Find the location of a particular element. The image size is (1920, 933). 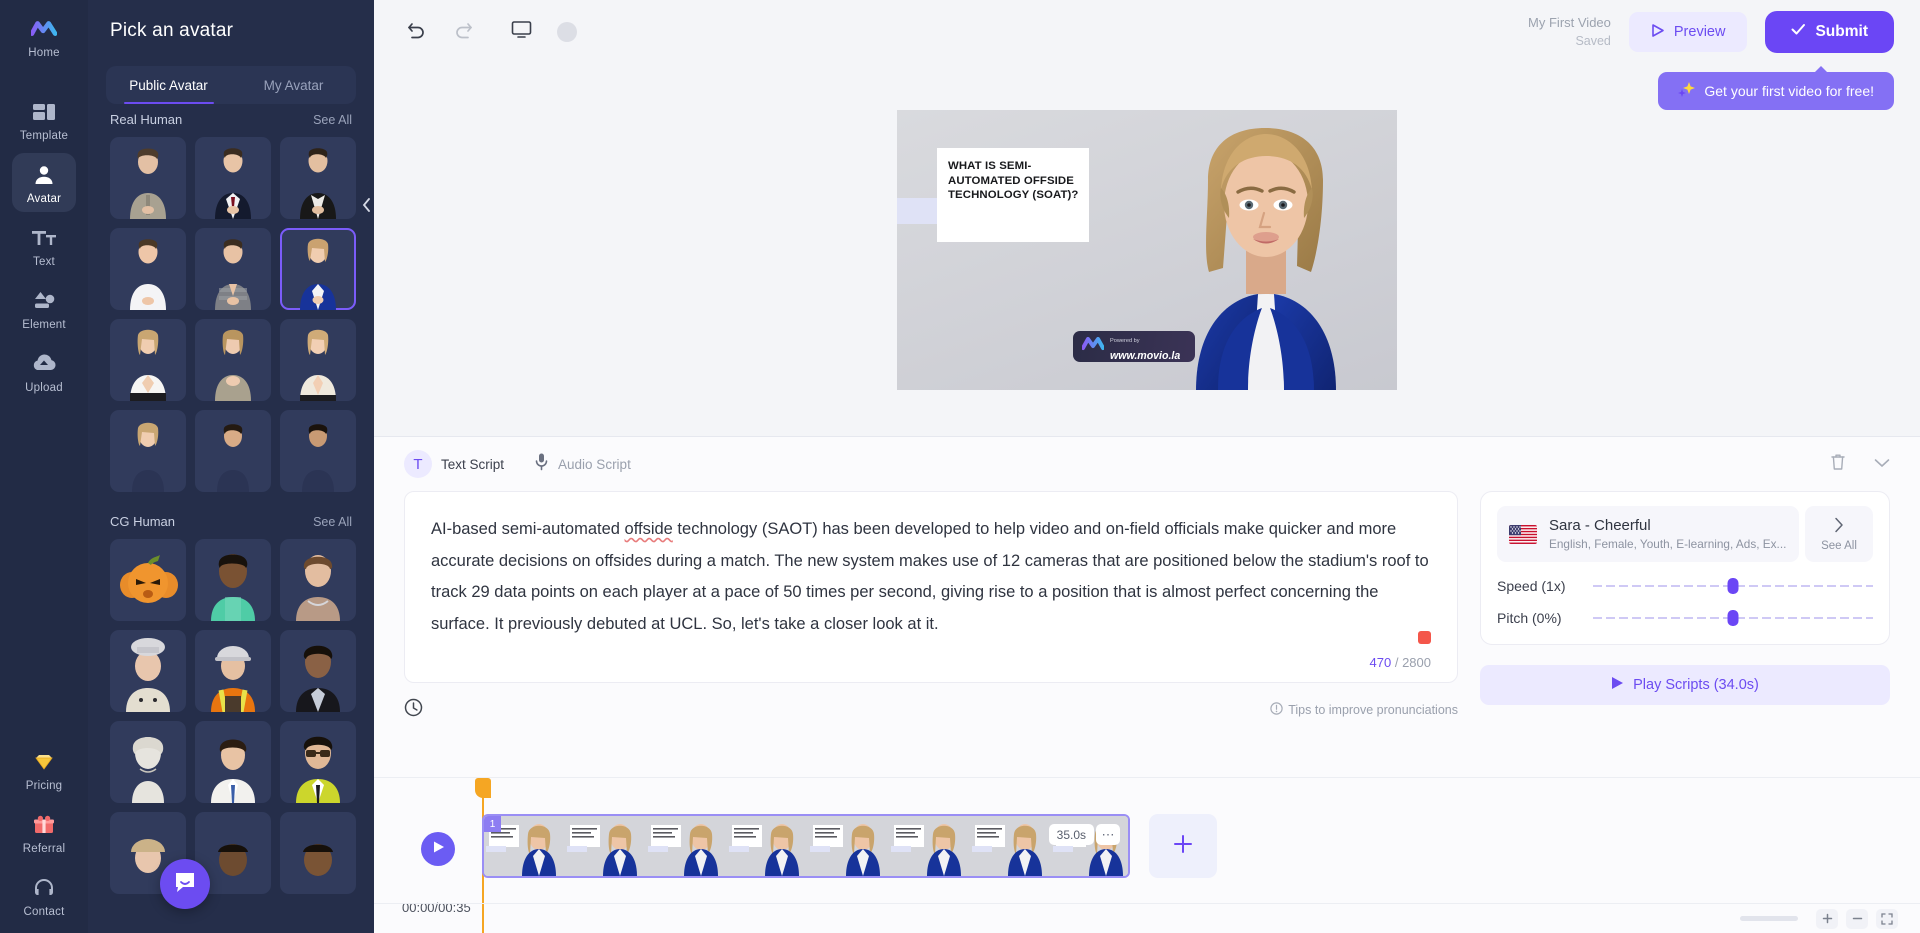

sidebar-item-contact: Contact is located at coordinates (44, 895).